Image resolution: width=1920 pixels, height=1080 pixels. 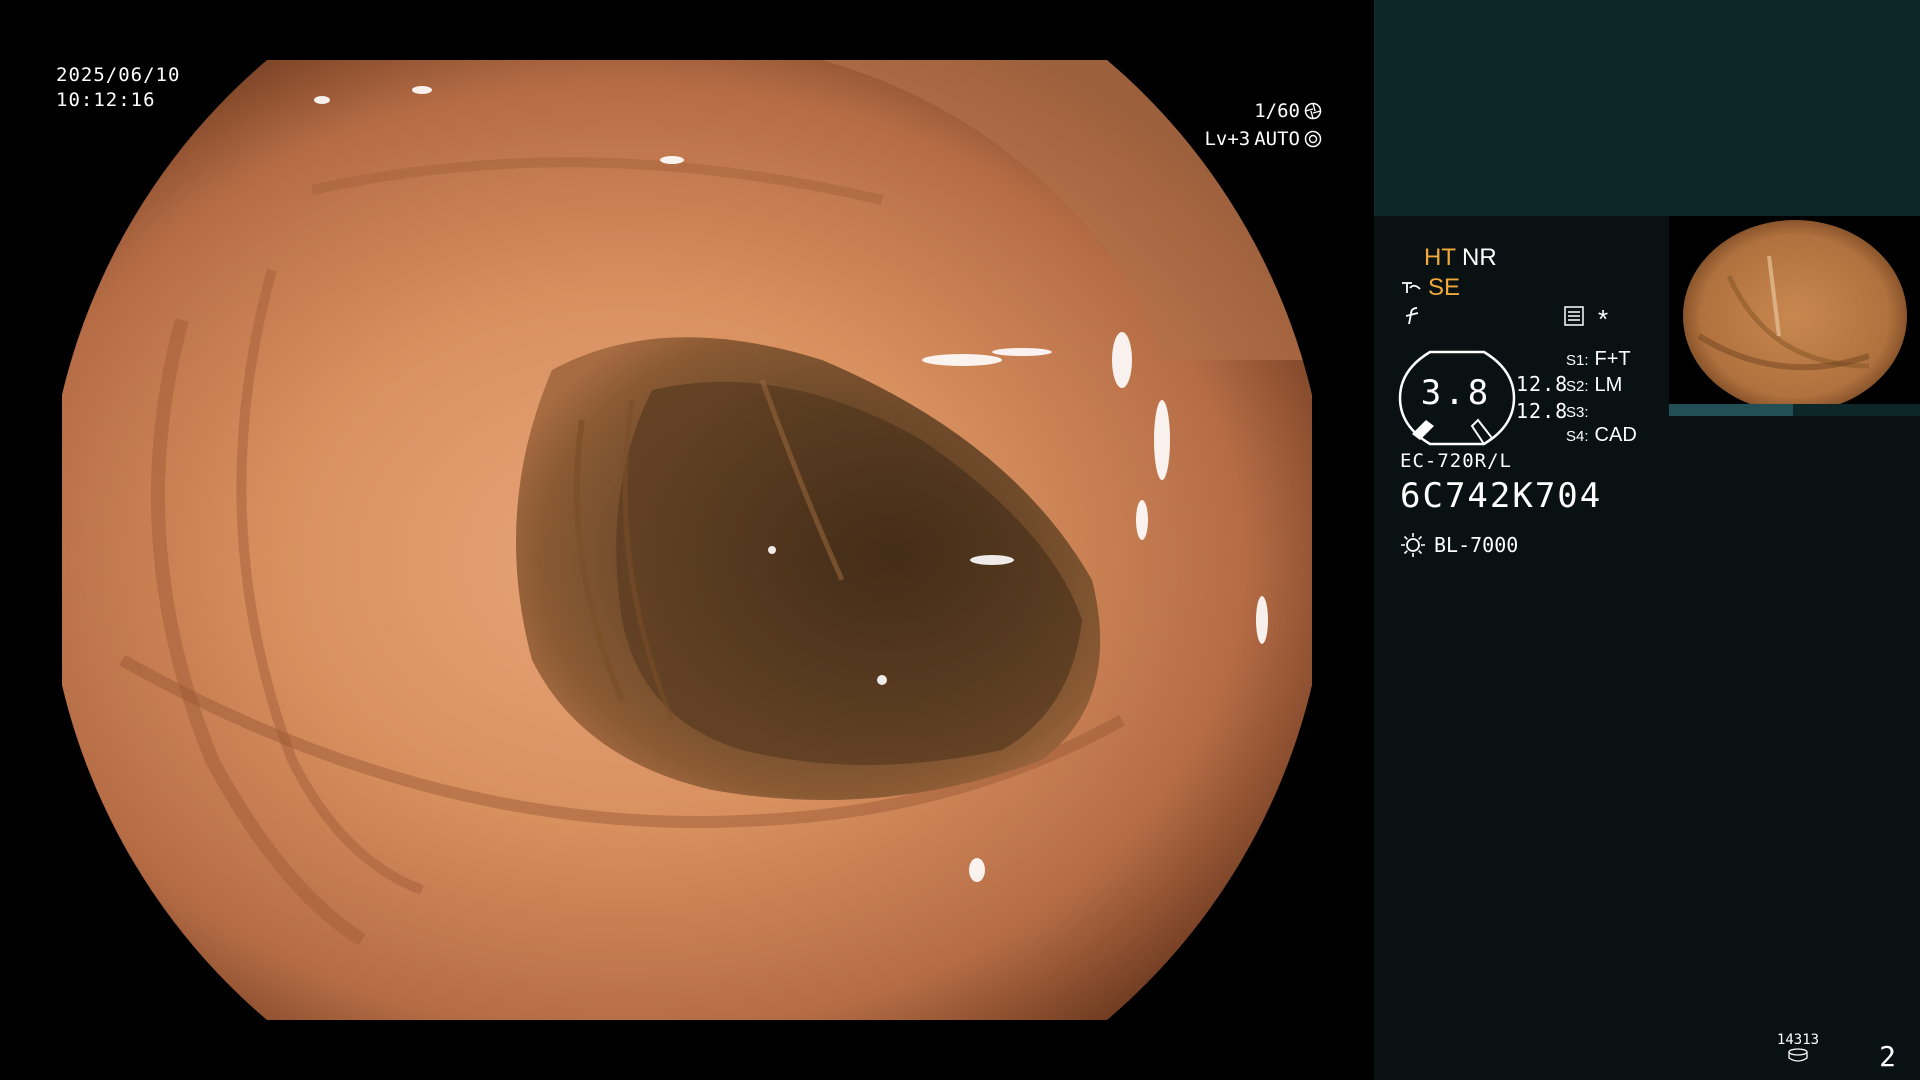 I want to click on shutter-speed: 1/60, so click(x=1277, y=111).